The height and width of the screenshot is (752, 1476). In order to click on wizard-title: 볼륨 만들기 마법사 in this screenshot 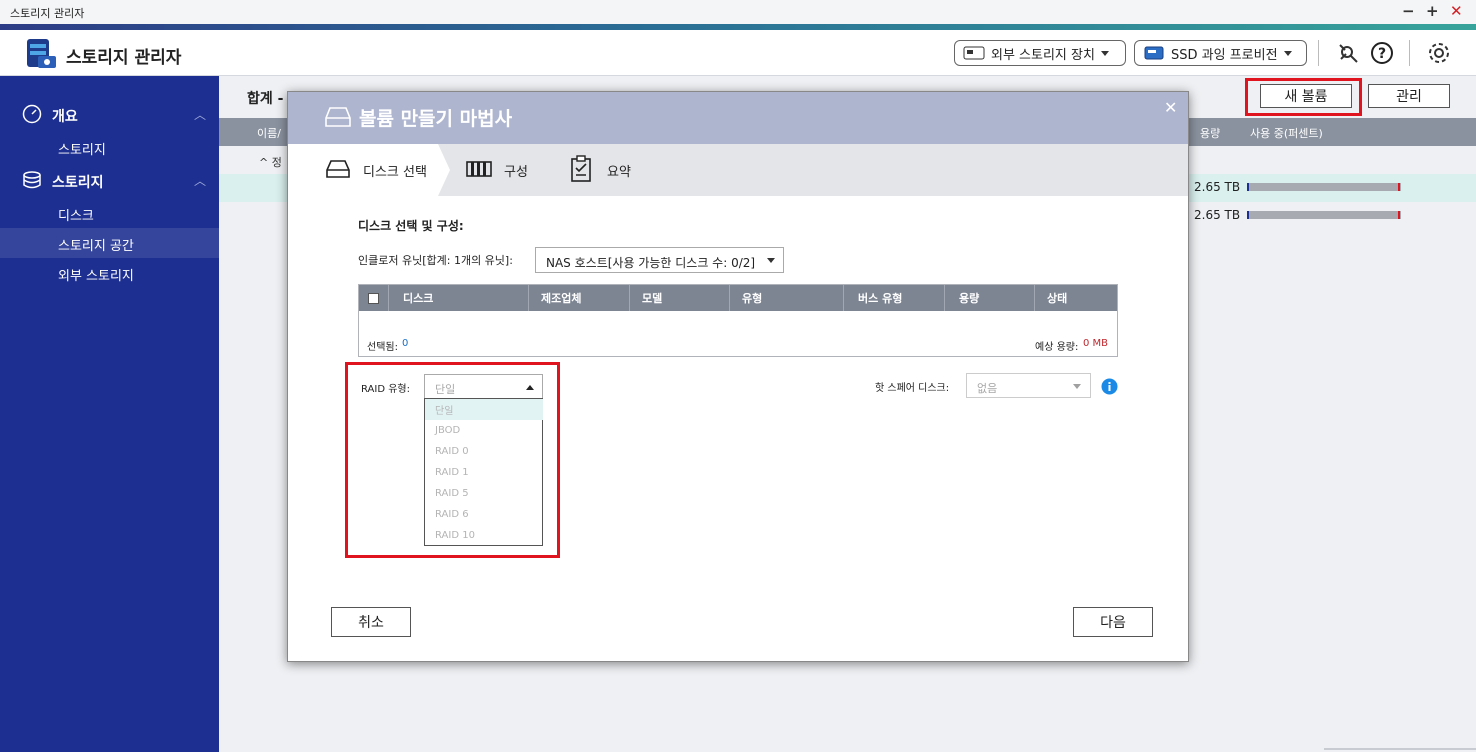, I will do `click(436, 119)`.